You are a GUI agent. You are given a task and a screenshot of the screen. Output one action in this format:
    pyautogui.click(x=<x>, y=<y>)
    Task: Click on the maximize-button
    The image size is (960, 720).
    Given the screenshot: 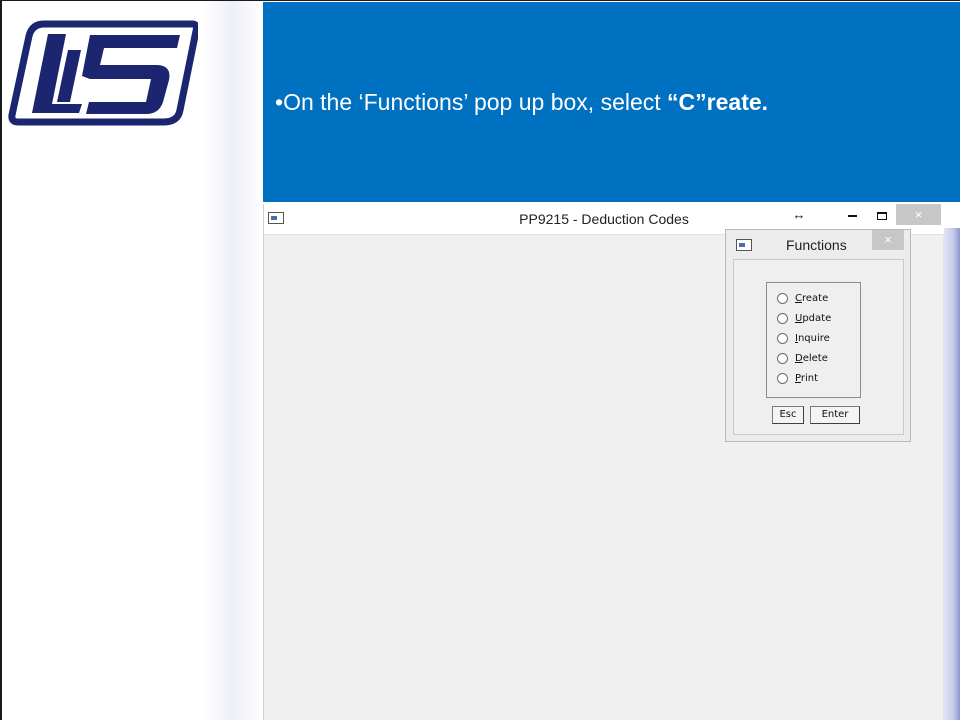 What is the action you would take?
    pyautogui.click(x=882, y=214)
    